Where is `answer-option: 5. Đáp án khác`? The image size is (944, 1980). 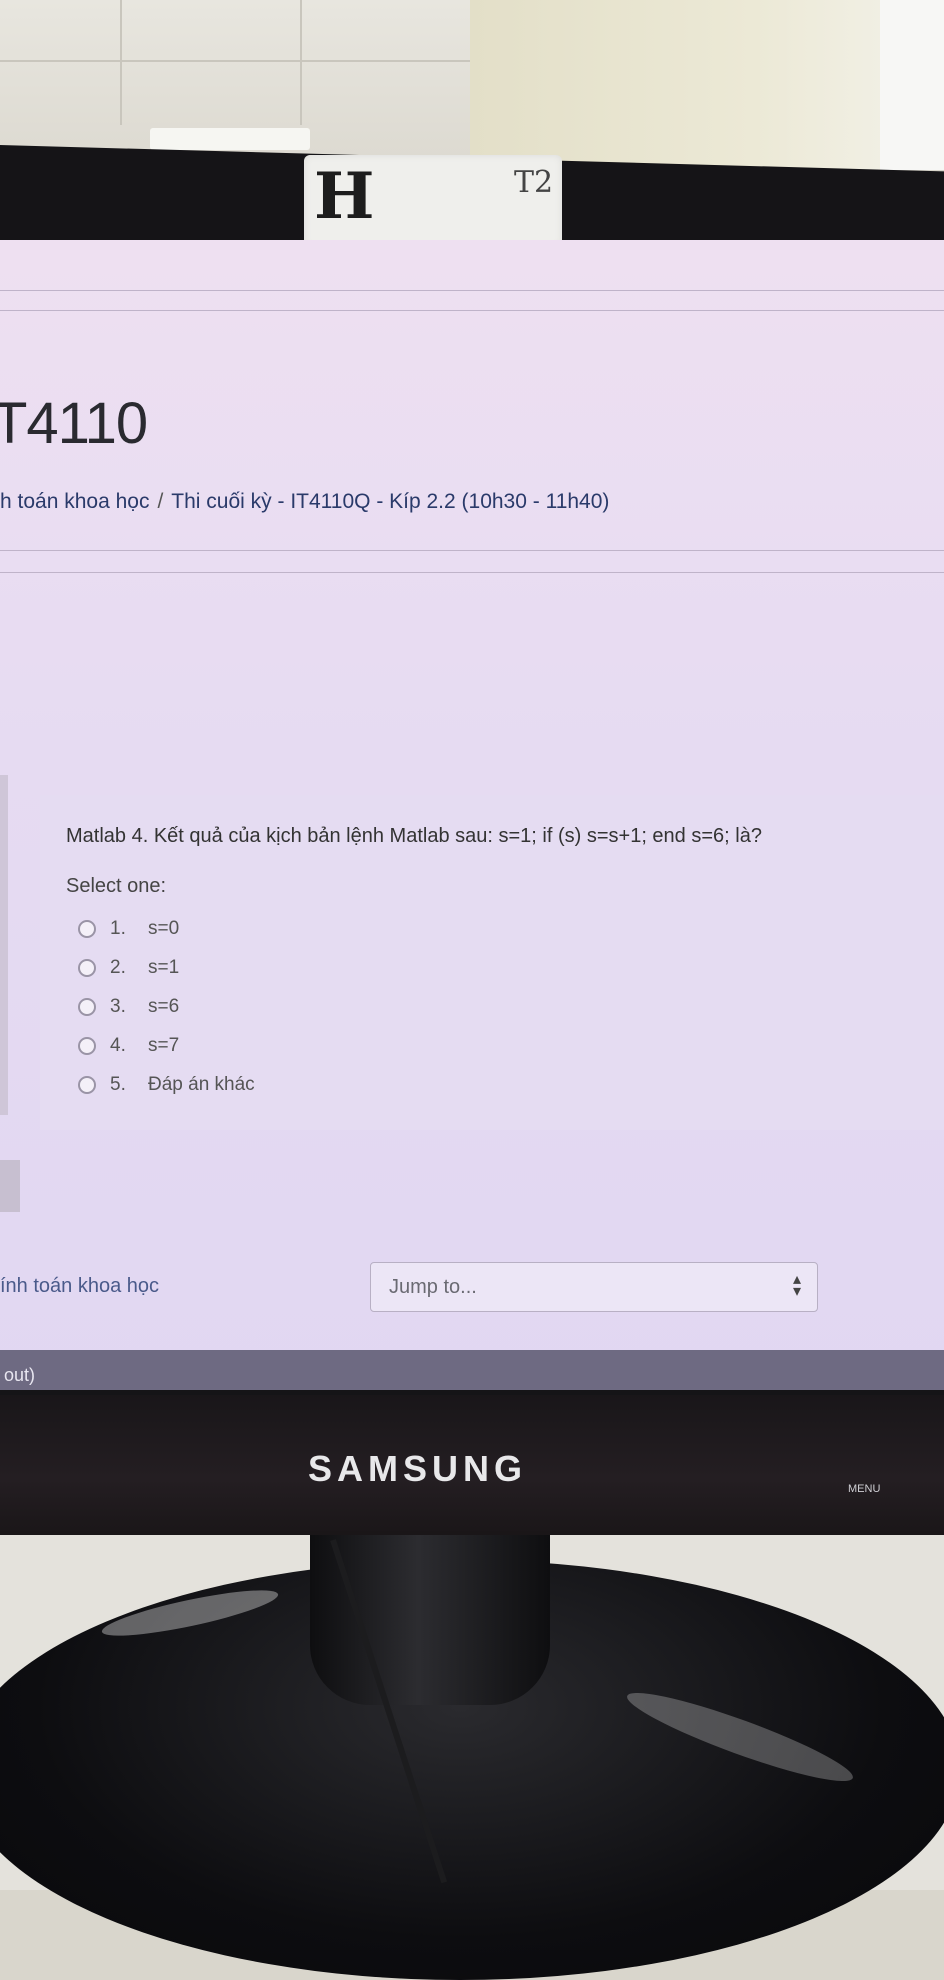
answer-option: 5. Đáp án khác is located at coordinates (166, 1085).